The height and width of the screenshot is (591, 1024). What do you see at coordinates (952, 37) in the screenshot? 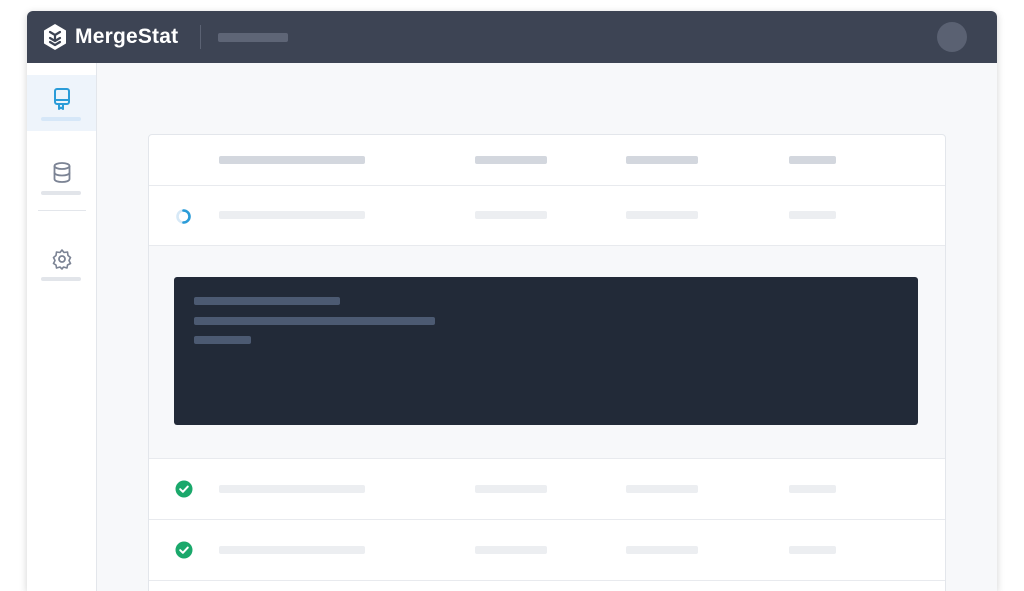
I see `user-avatar` at bounding box center [952, 37].